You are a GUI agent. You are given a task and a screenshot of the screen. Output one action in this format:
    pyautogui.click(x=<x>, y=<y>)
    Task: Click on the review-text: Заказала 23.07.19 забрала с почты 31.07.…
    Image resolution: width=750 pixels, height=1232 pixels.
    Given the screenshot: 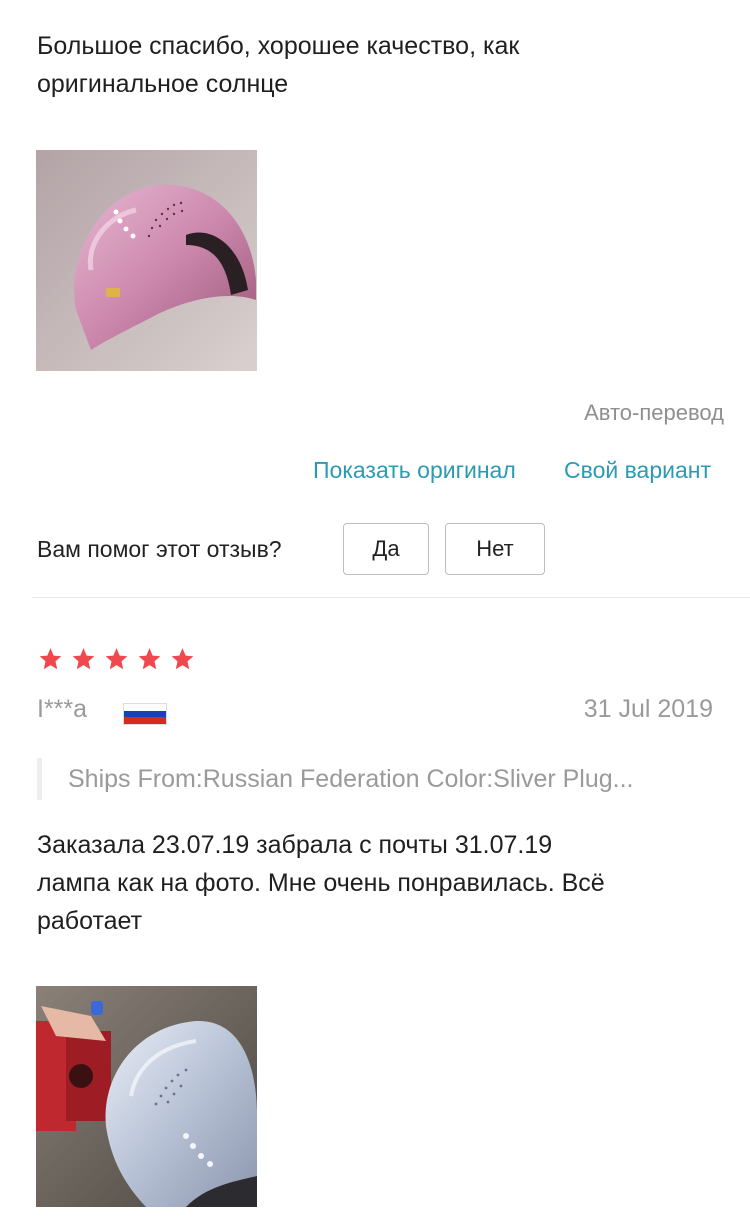 What is the action you would take?
    pyautogui.click(x=321, y=883)
    